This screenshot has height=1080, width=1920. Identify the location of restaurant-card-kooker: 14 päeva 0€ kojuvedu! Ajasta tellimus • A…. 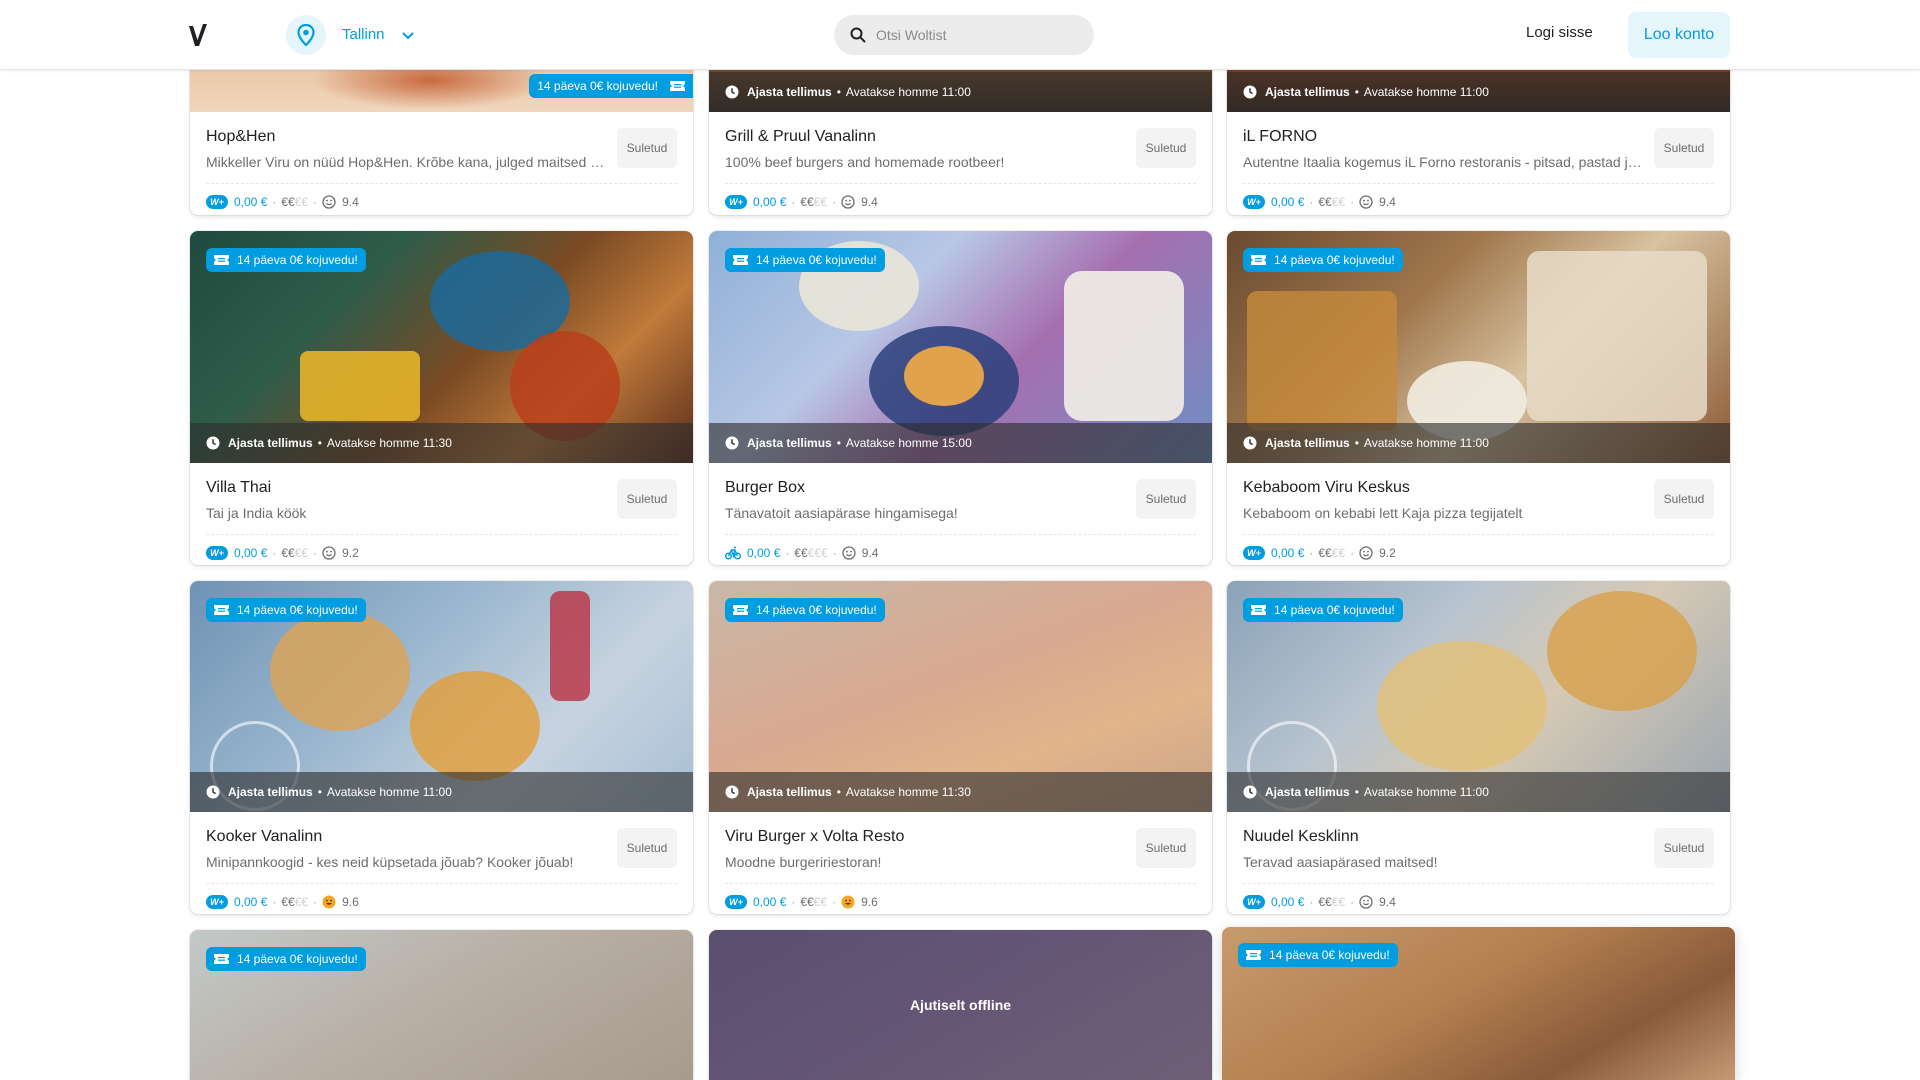
(441, 747).